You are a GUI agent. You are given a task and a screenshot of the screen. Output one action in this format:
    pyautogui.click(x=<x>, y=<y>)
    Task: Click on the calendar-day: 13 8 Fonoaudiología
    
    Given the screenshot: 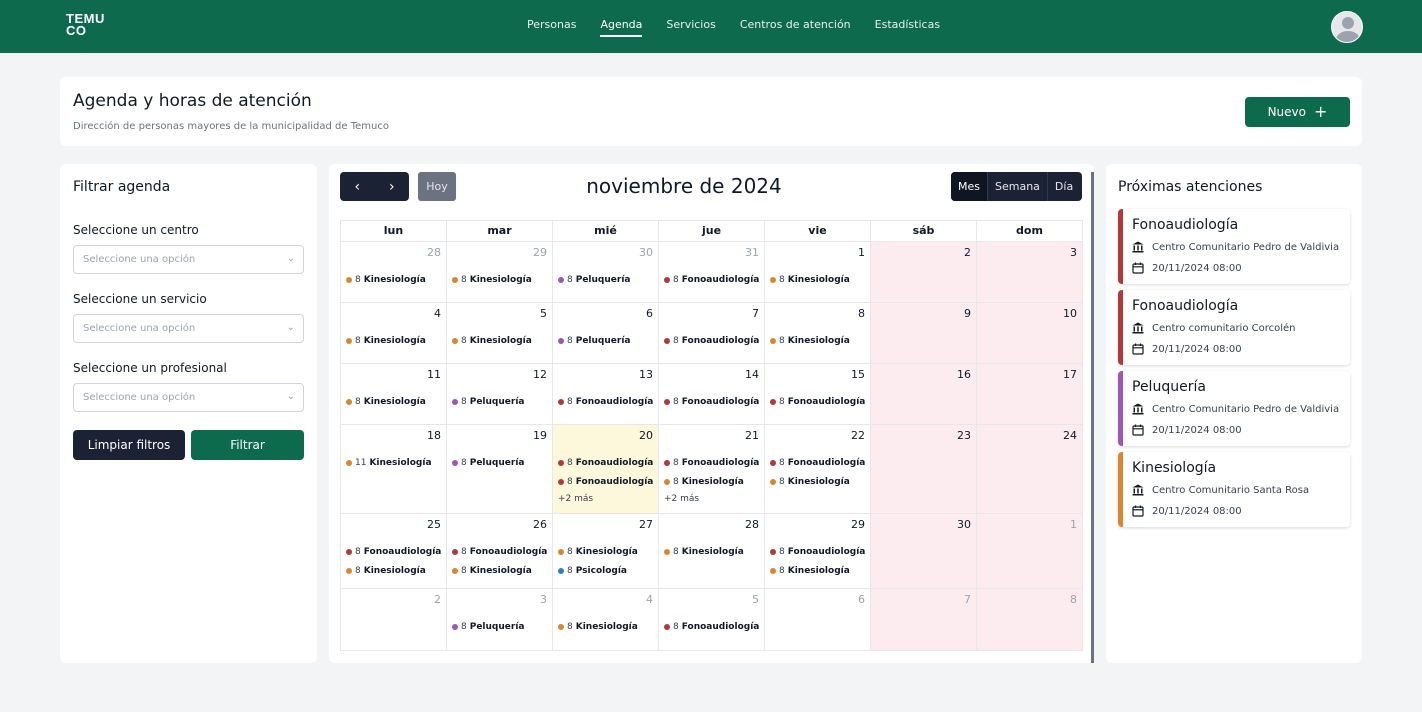 What is the action you would take?
    pyautogui.click(x=606, y=394)
    